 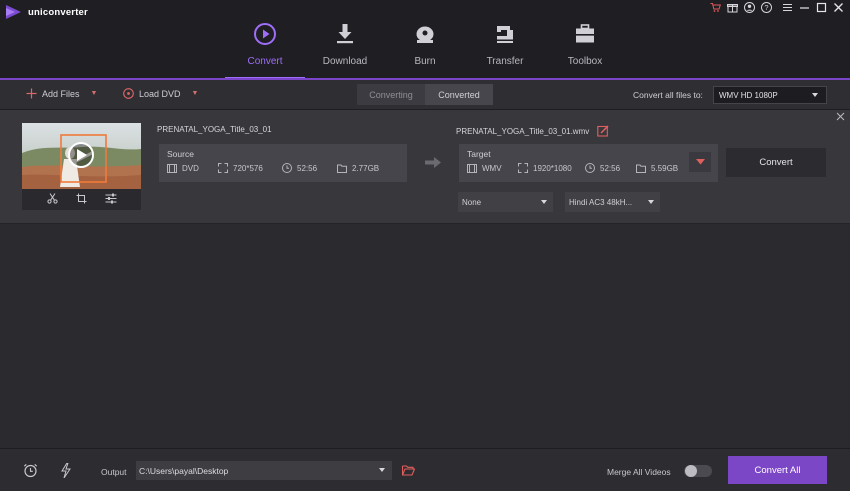 I want to click on close-icon, so click(x=838, y=7).